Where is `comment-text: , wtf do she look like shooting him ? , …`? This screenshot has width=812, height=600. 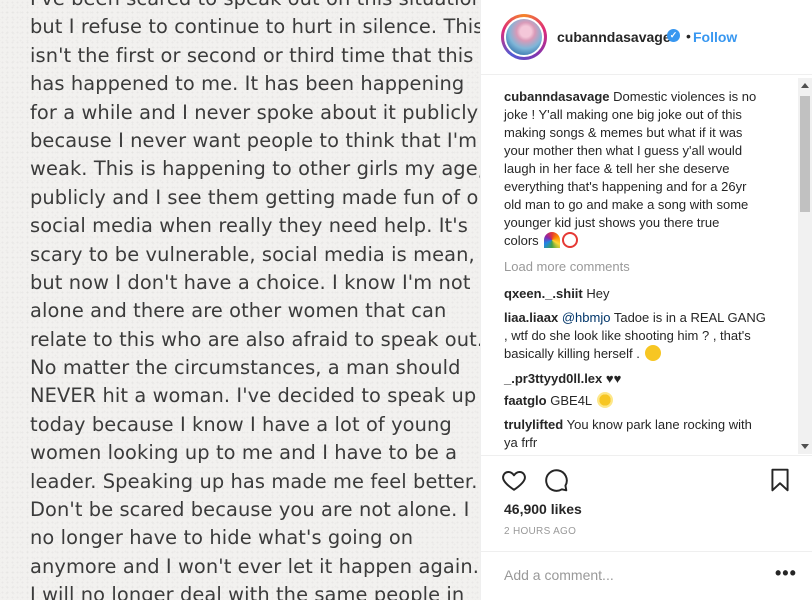 comment-text: , wtf do she look like shooting him ? , … is located at coordinates (627, 335).